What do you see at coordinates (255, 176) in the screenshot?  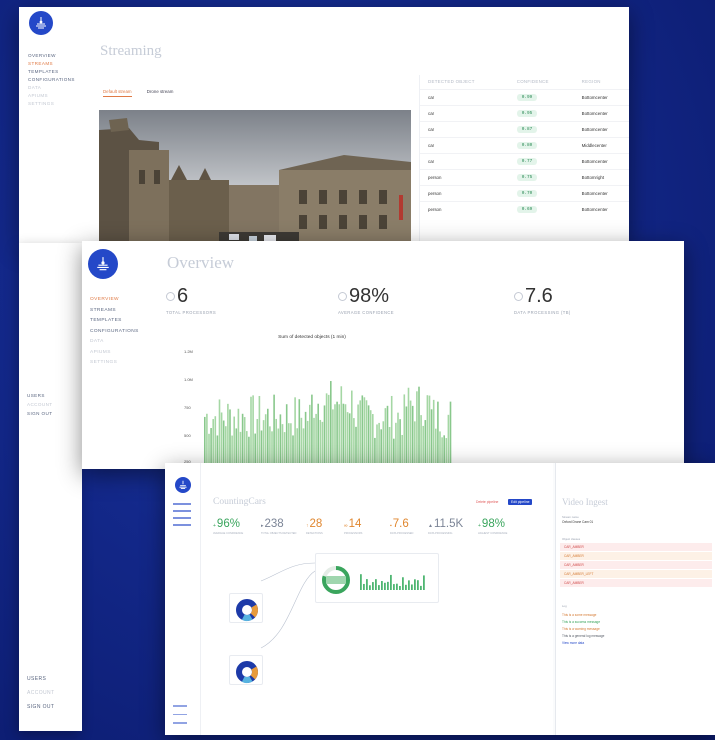 I see `video-stream-frame` at bounding box center [255, 176].